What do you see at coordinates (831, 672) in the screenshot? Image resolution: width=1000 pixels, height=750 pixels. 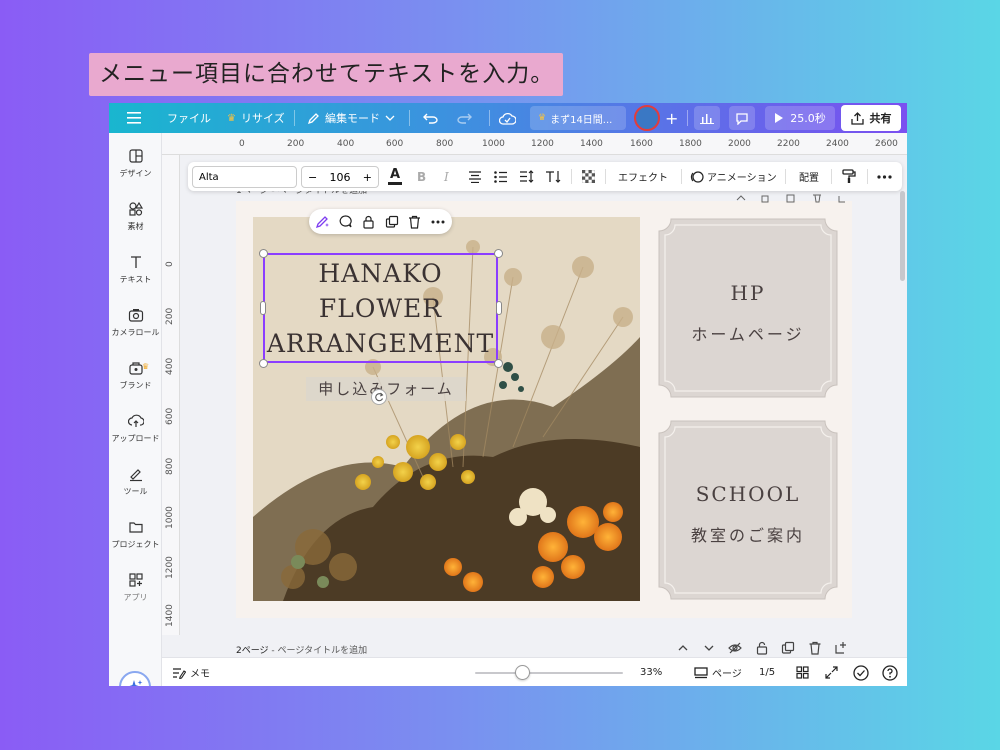 I see `fullscreen-button` at bounding box center [831, 672].